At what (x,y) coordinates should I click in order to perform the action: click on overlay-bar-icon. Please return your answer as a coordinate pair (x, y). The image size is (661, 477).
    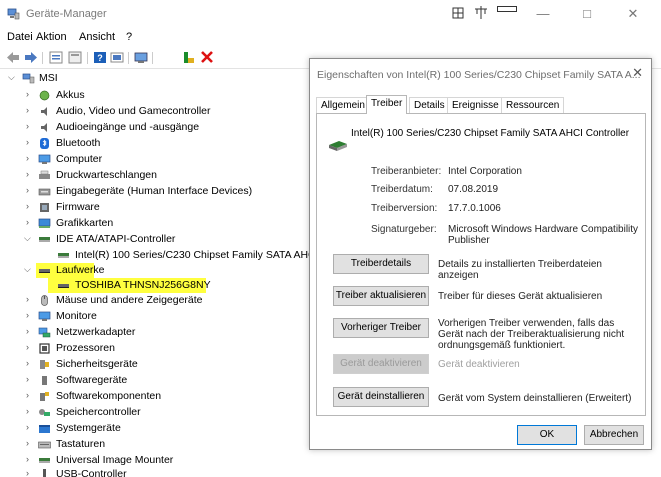
    Looking at the image, I should click on (507, 10).